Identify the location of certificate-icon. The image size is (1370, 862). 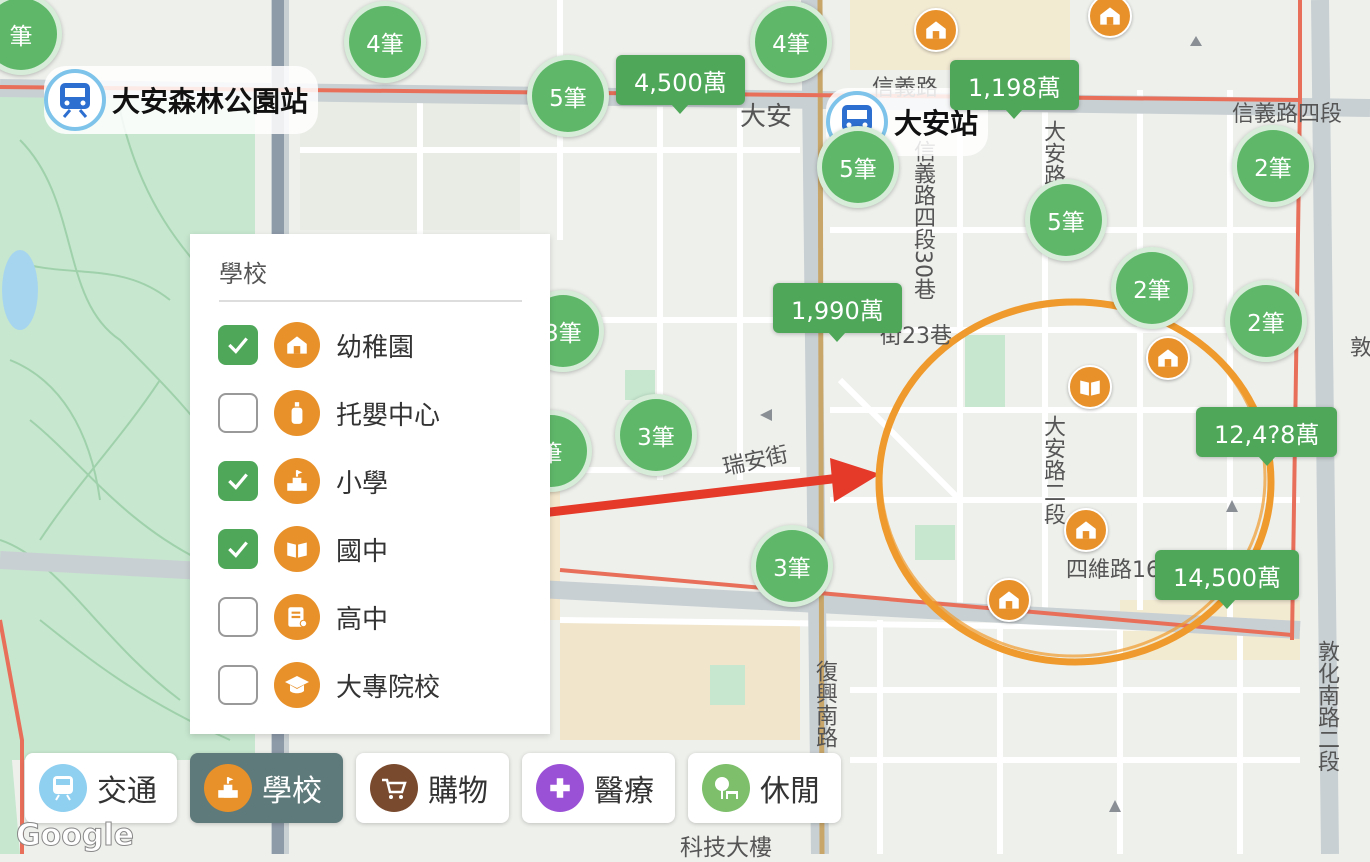
(297, 617).